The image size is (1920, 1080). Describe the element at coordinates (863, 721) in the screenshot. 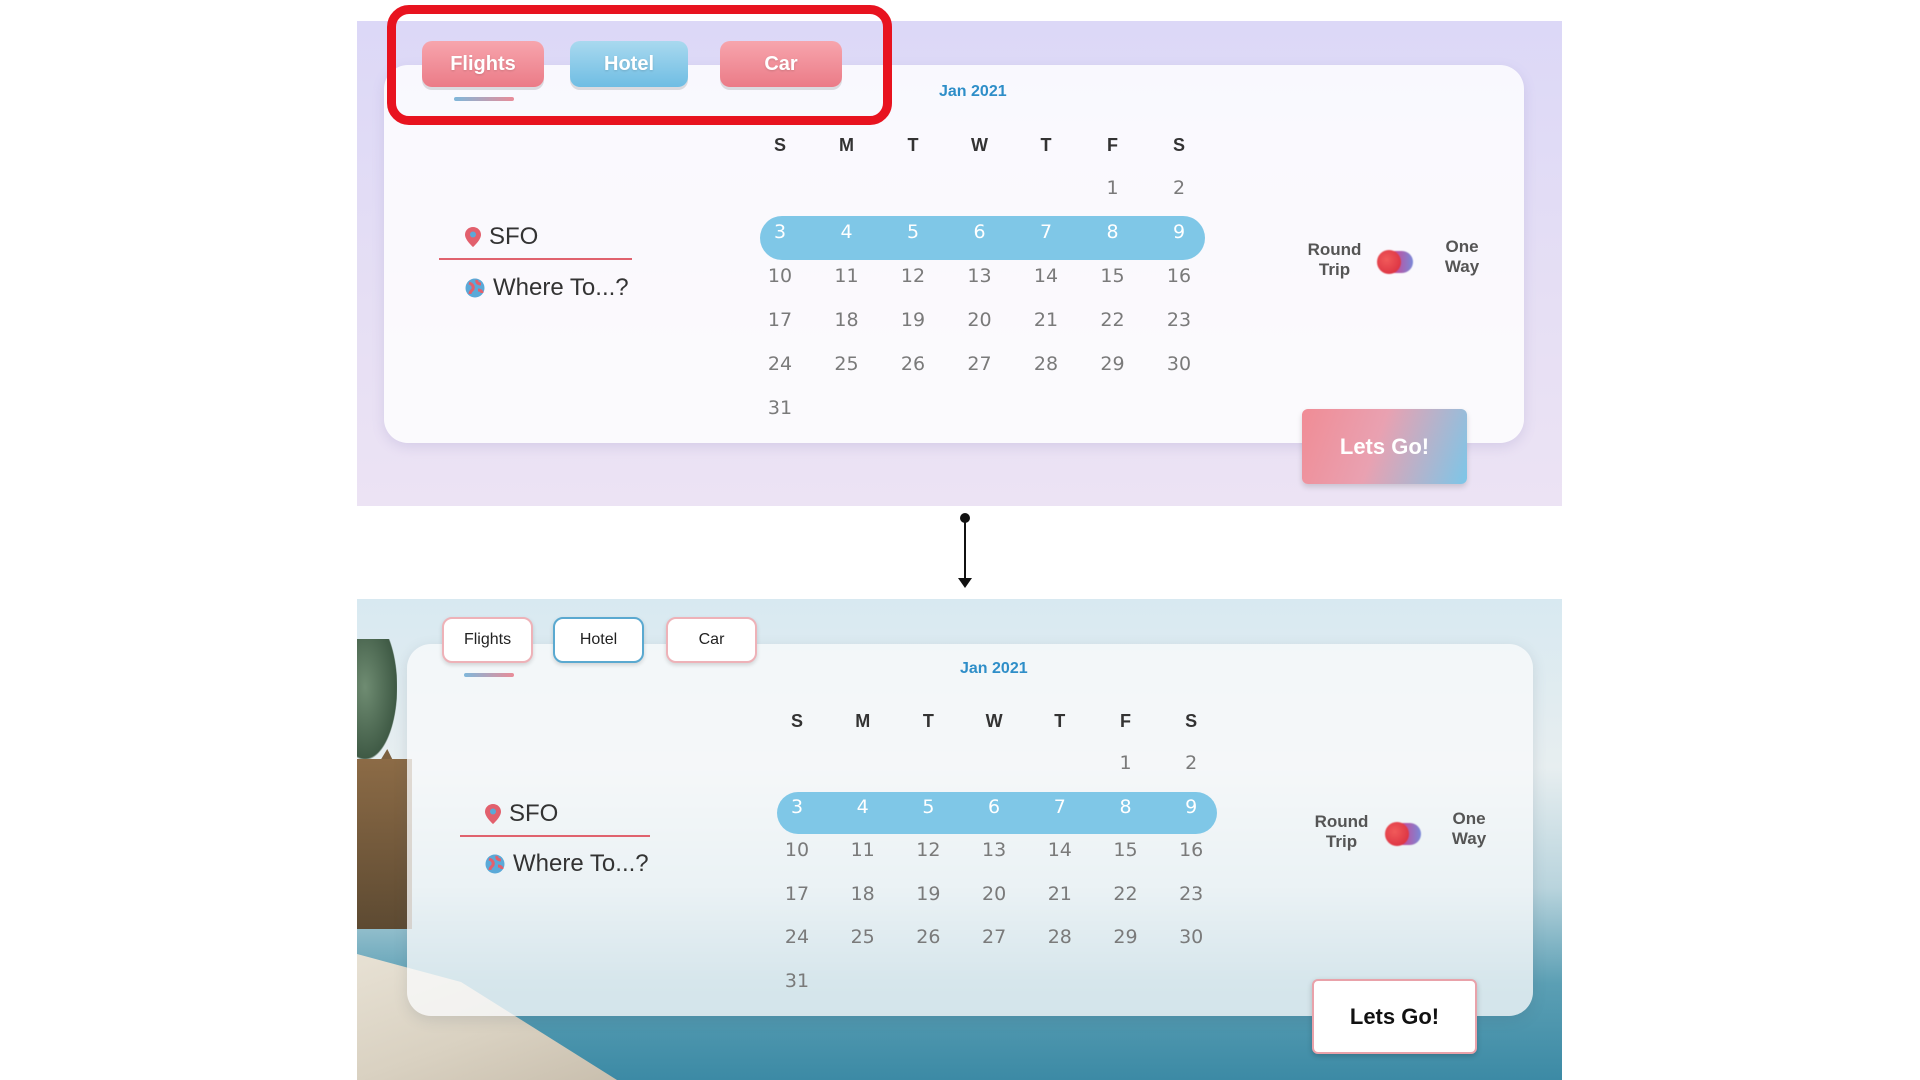

I see `weekday-header: M` at that location.